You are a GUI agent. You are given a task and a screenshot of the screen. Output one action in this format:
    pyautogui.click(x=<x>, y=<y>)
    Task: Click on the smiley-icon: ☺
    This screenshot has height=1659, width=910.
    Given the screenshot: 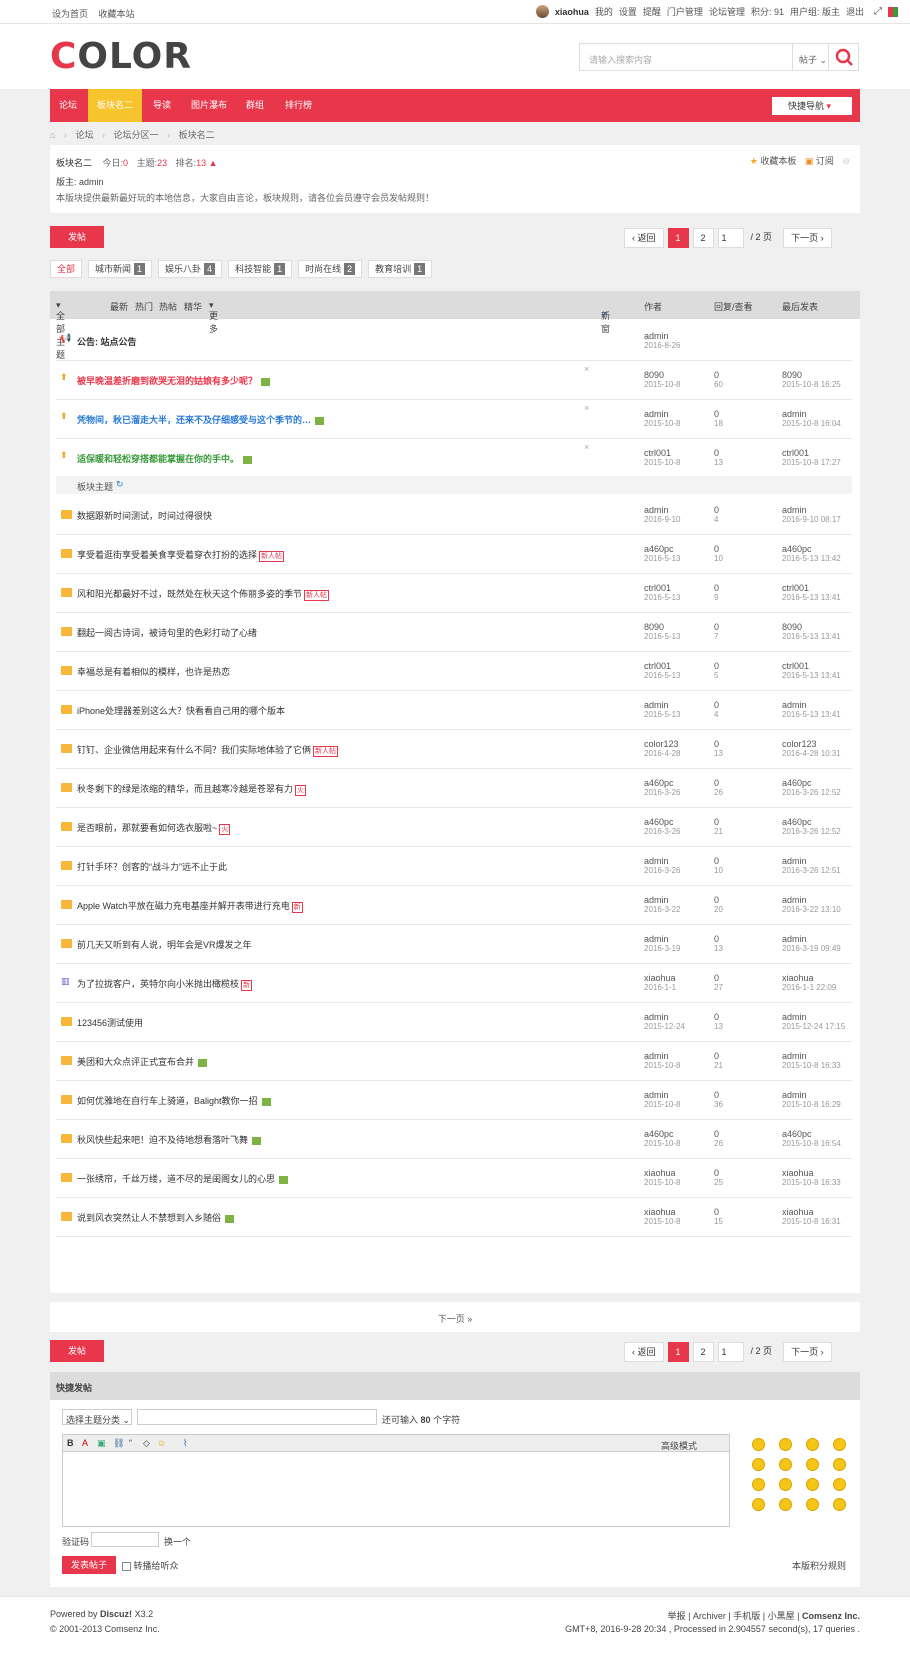 What is the action you would take?
    pyautogui.click(x=161, y=1443)
    